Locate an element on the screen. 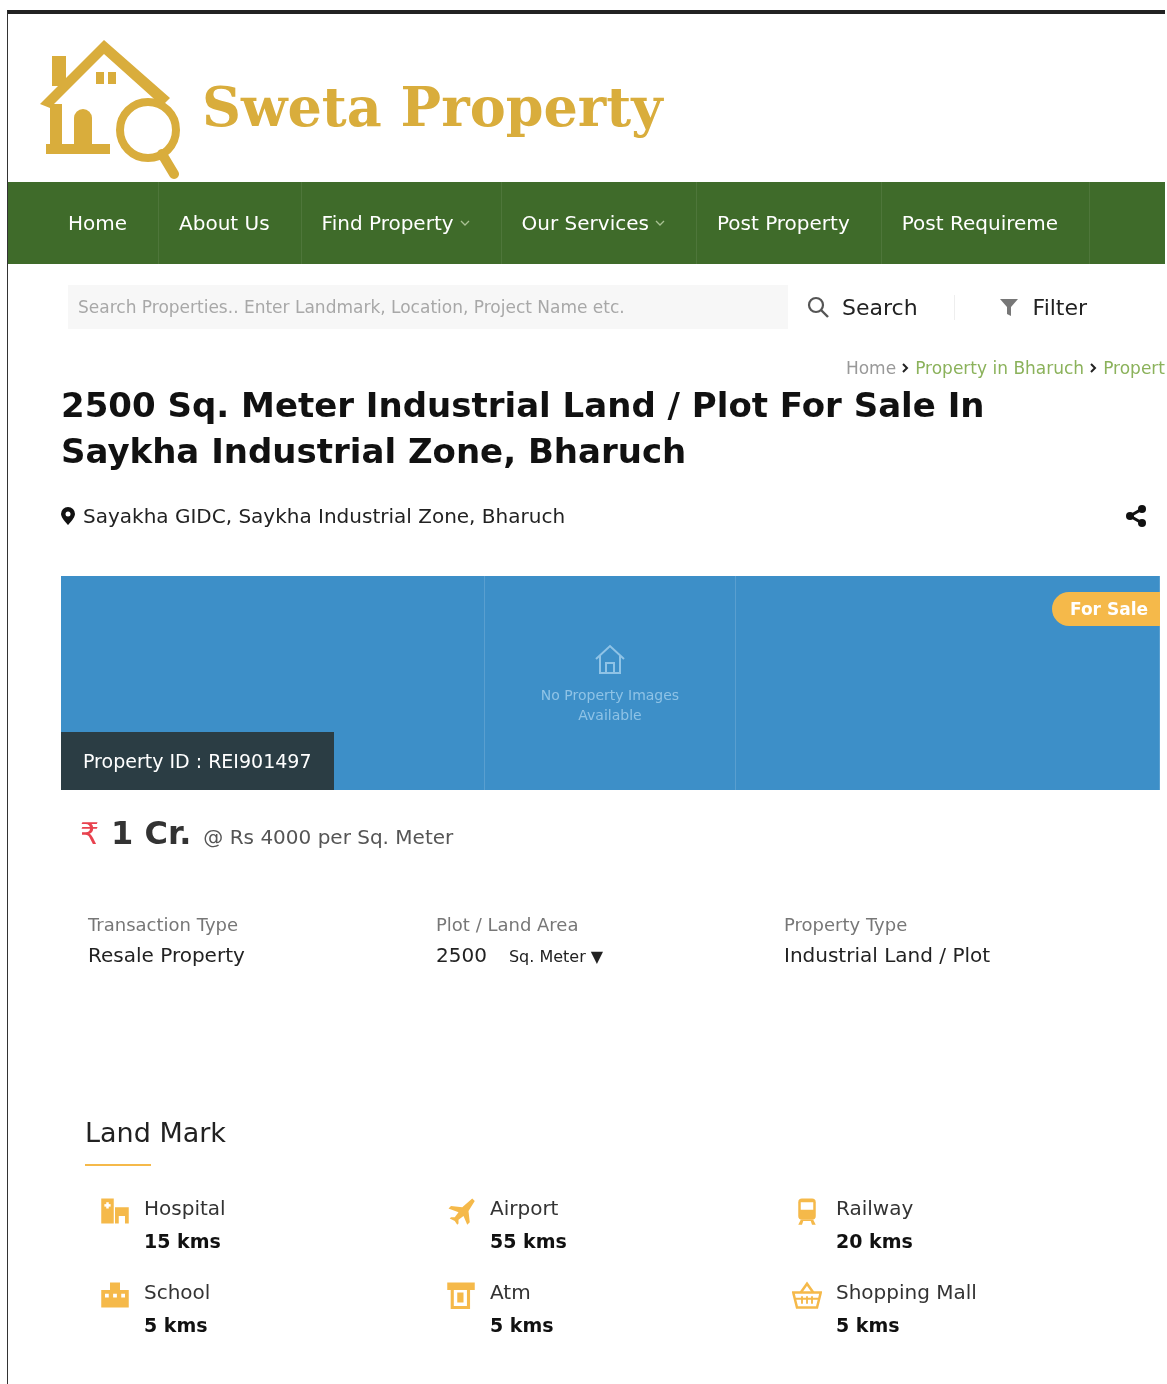 The height and width of the screenshot is (1384, 1167). section-heading: Land Mark is located at coordinates (155, 1132).